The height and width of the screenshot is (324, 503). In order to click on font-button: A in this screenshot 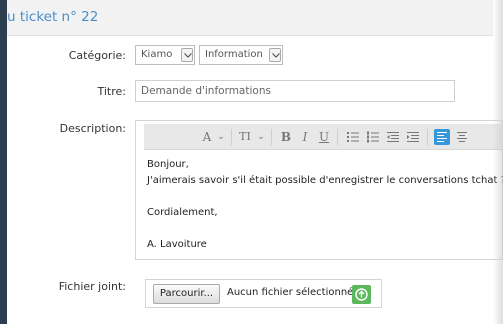, I will do `click(207, 137)`.